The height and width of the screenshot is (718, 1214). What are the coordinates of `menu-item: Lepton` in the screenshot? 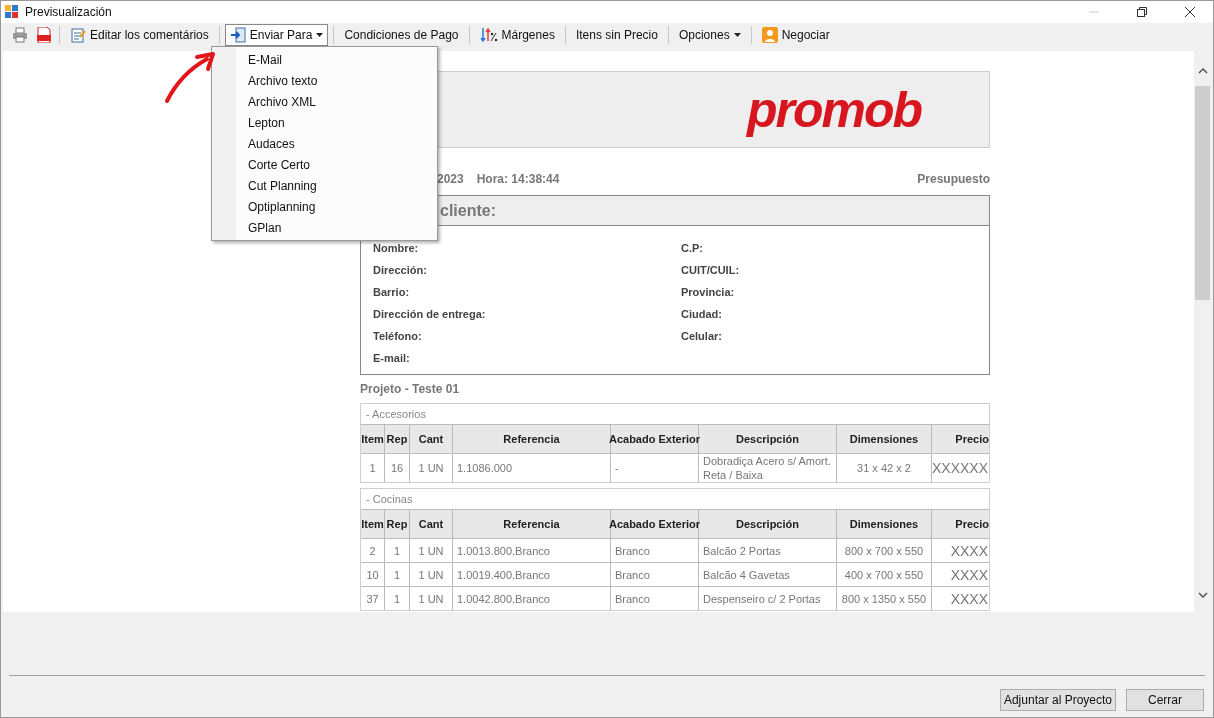 It's located at (324, 122).